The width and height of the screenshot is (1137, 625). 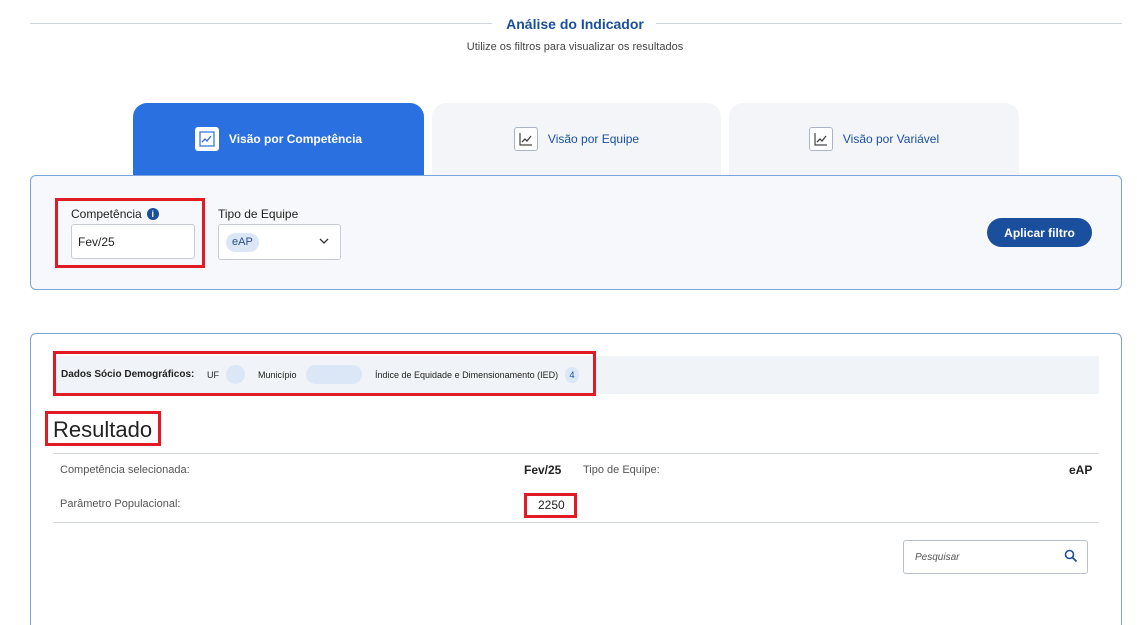 What do you see at coordinates (891, 139) in the screenshot?
I see `tab-label: Visão por Variável` at bounding box center [891, 139].